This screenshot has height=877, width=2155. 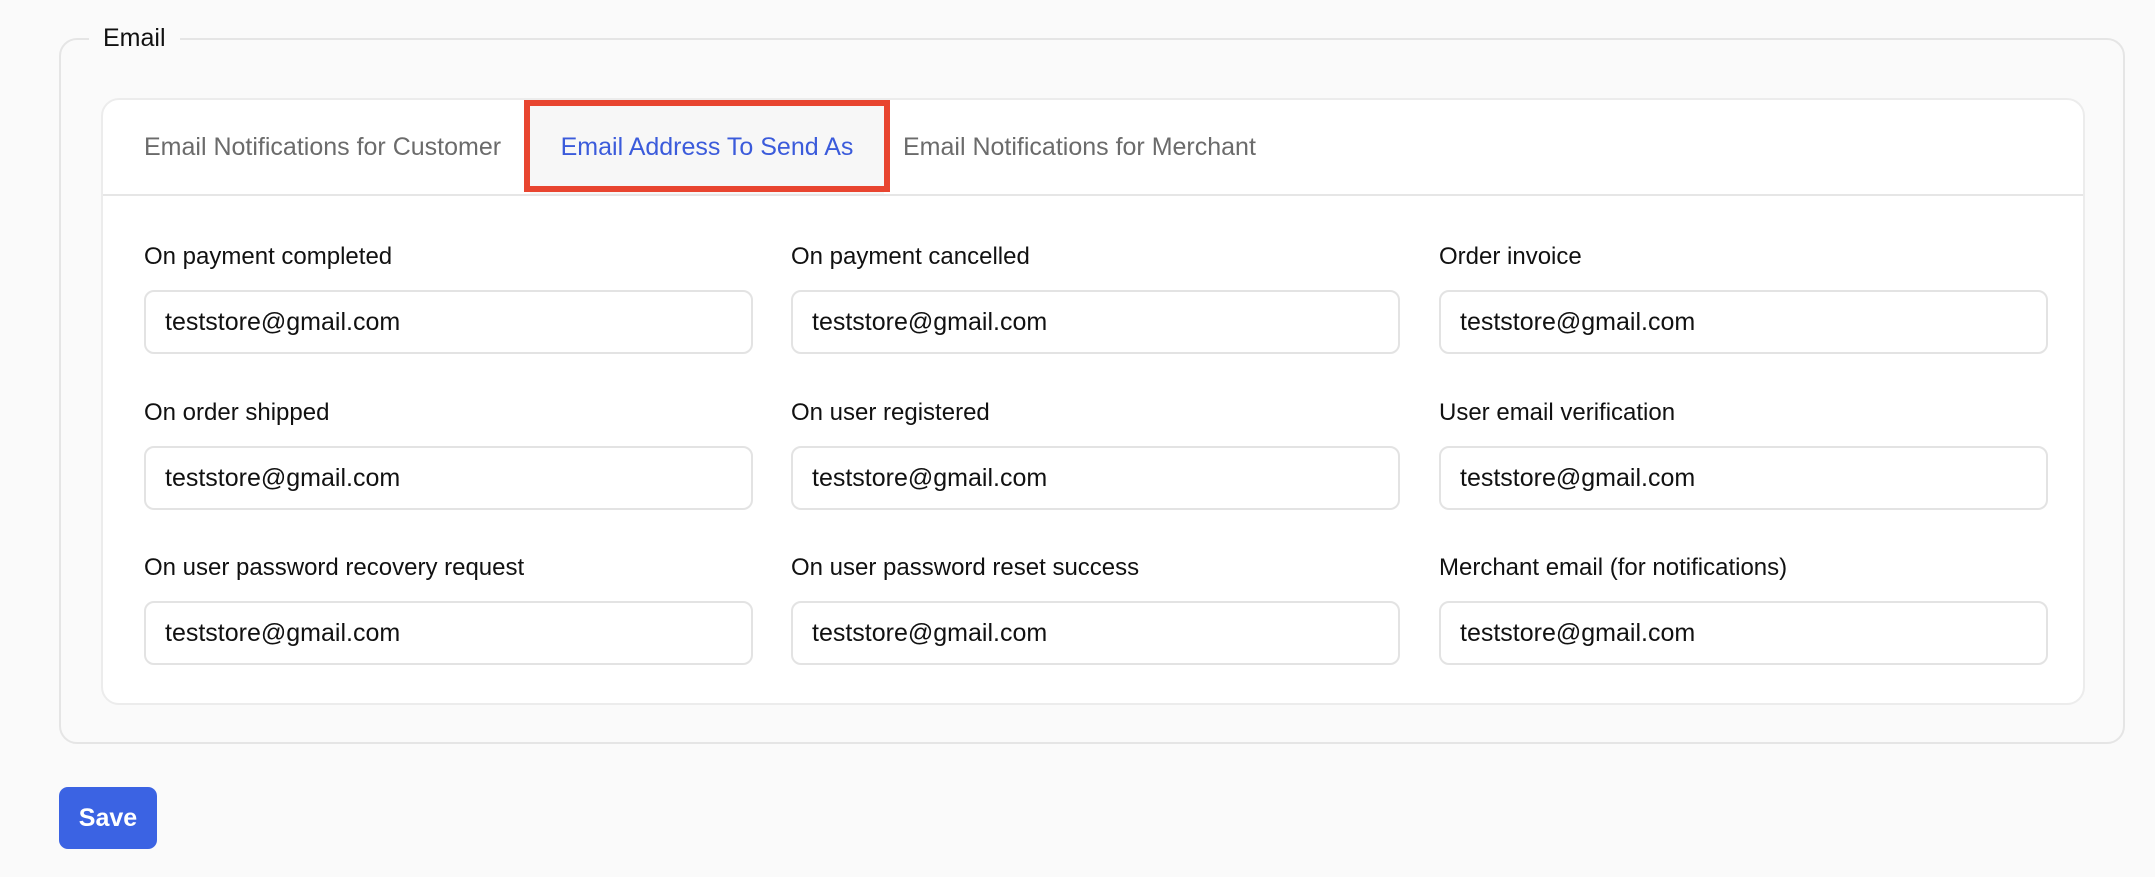 I want to click on field-label-password-recovery: On user password recovery request, so click(x=334, y=567).